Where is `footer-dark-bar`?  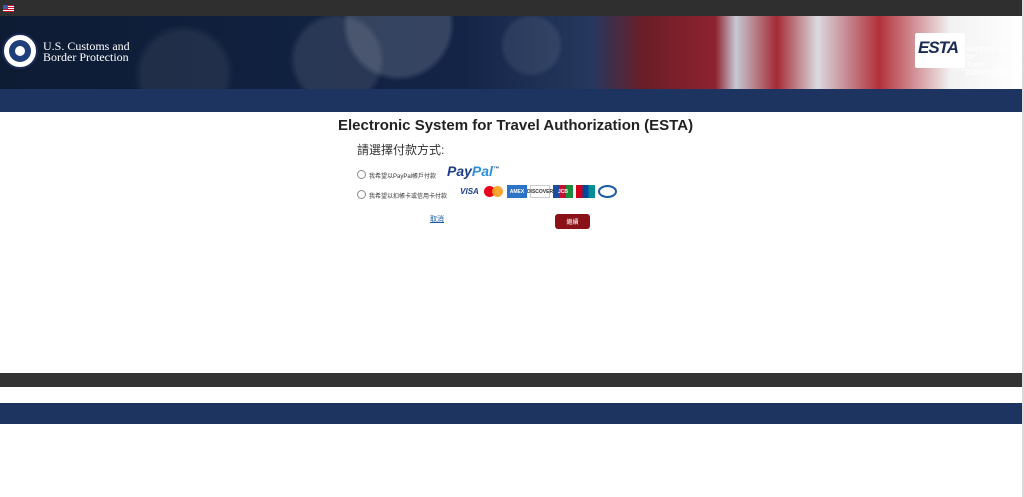 footer-dark-bar is located at coordinates (511, 380).